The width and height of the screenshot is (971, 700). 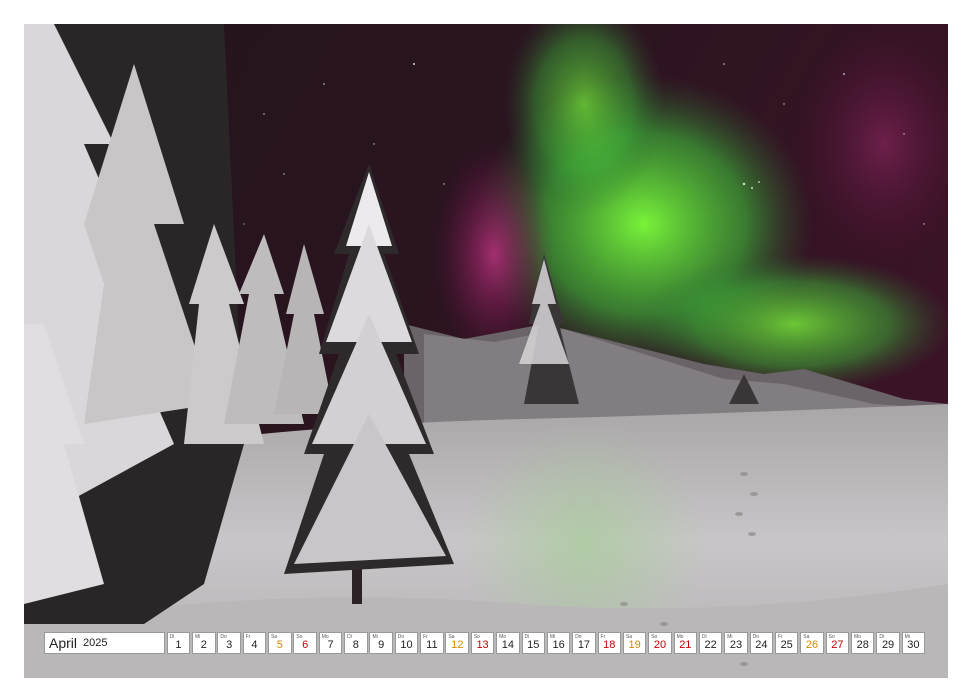 I want to click on day-cell: Di 1, so click(x=178, y=643).